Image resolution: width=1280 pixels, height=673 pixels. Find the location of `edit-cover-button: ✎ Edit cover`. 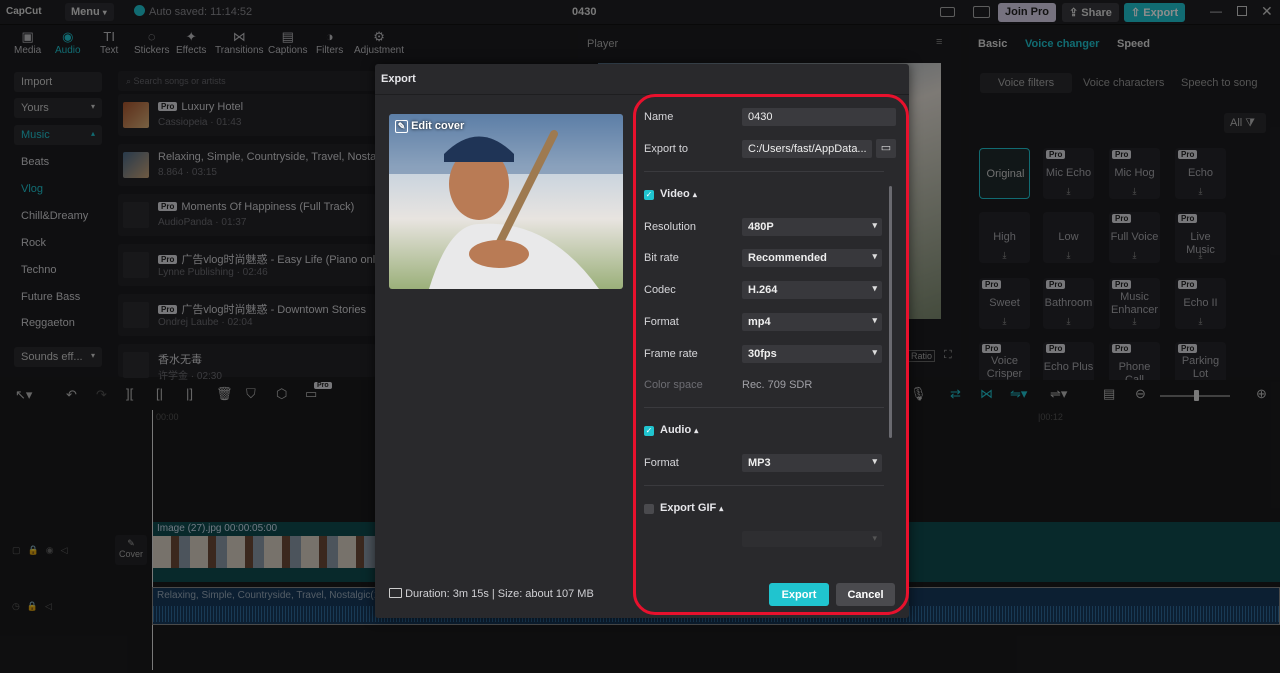

edit-cover-button: ✎ Edit cover is located at coordinates (429, 126).